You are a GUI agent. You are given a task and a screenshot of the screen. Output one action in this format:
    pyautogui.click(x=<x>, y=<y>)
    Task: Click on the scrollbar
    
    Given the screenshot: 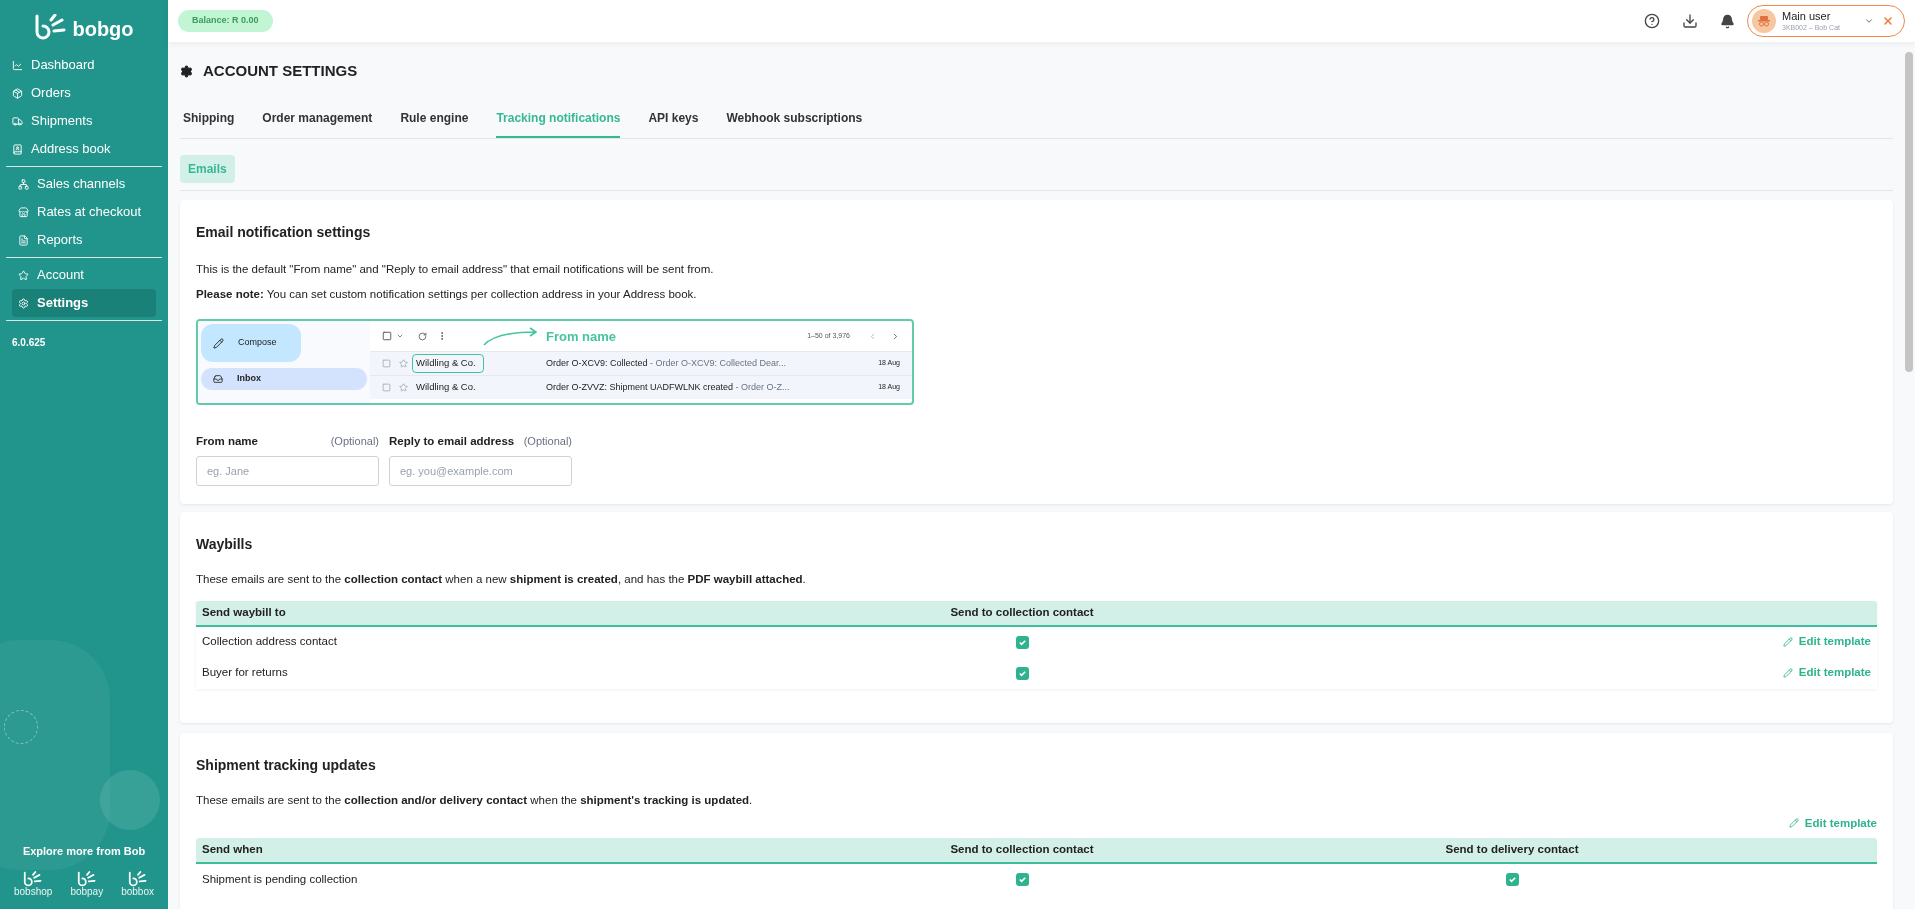 What is the action you would take?
    pyautogui.click(x=1909, y=212)
    